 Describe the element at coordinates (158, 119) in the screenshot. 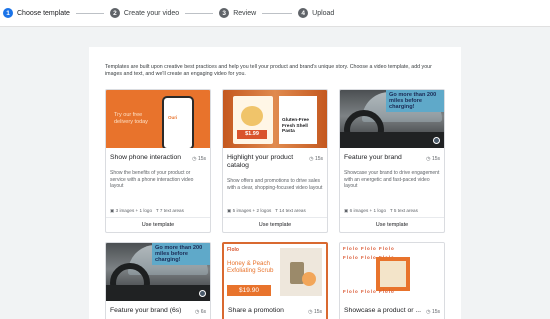

I see `template-thumbnail: Try our free delivery today Ouri` at that location.